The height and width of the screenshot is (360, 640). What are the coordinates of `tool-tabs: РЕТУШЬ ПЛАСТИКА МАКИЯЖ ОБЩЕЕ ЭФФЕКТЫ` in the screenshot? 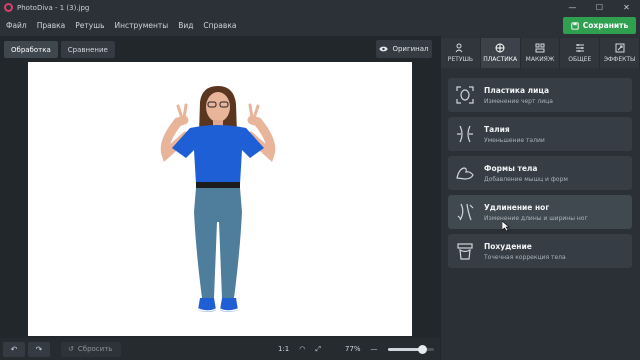 It's located at (540, 53).